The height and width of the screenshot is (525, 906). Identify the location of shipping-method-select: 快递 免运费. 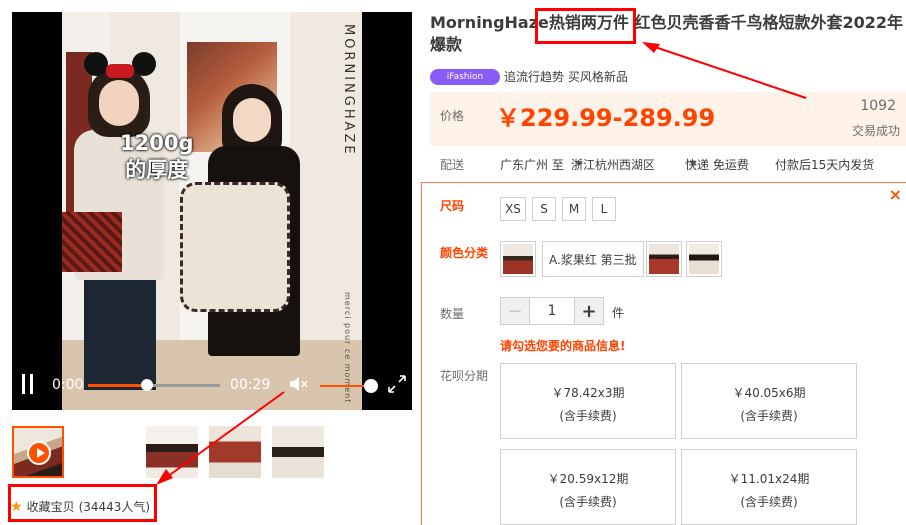
(717, 164).